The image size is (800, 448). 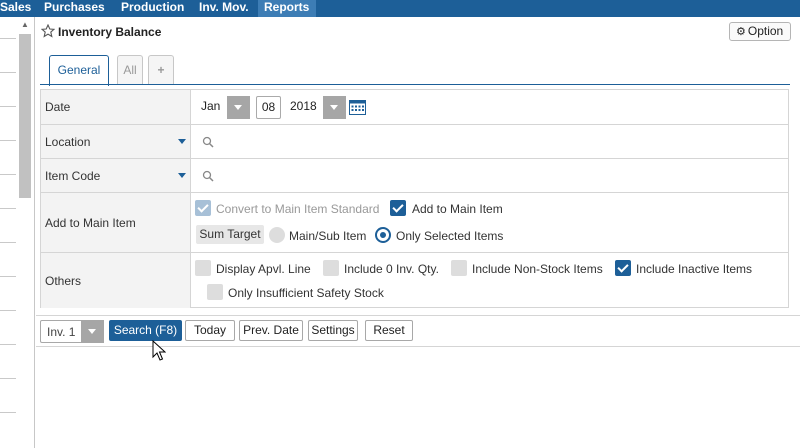 What do you see at coordinates (328, 236) in the screenshot?
I see `main-sub-item-label: Main/Sub Item` at bounding box center [328, 236].